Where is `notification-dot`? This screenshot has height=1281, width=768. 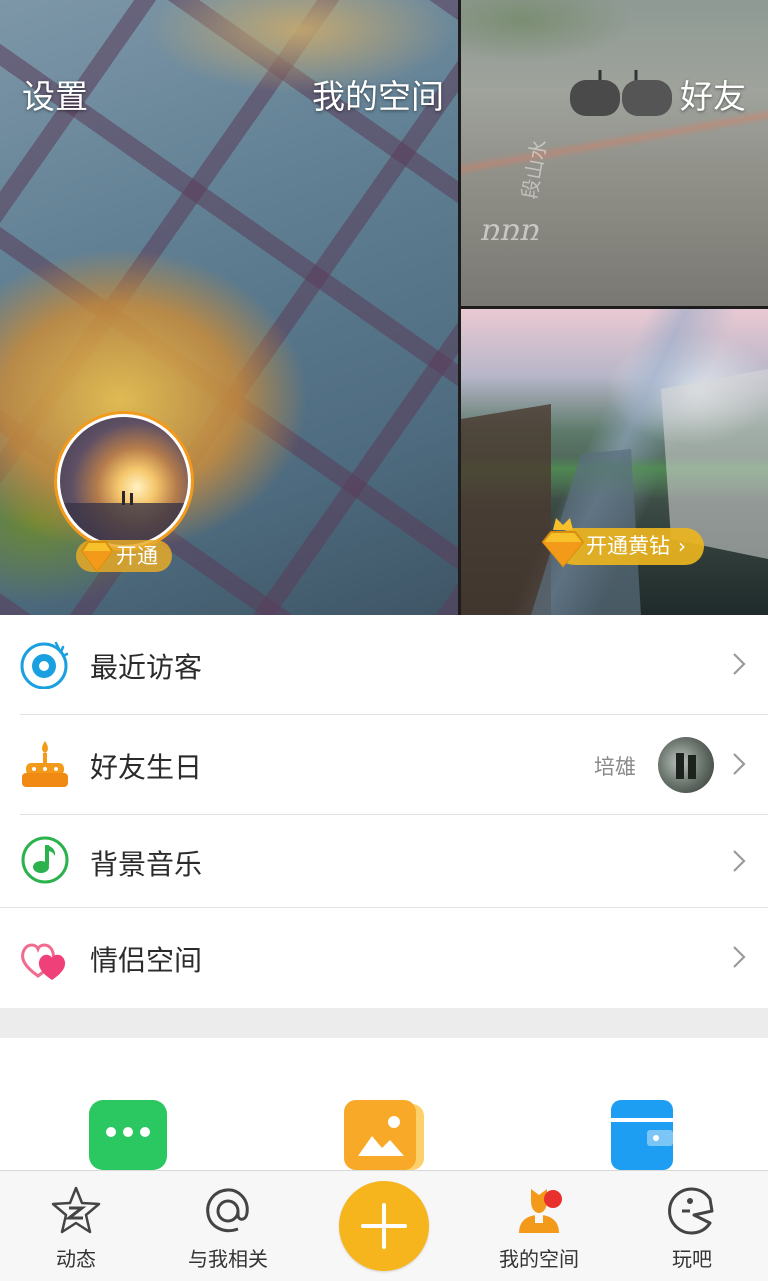 notification-dot is located at coordinates (553, 1199).